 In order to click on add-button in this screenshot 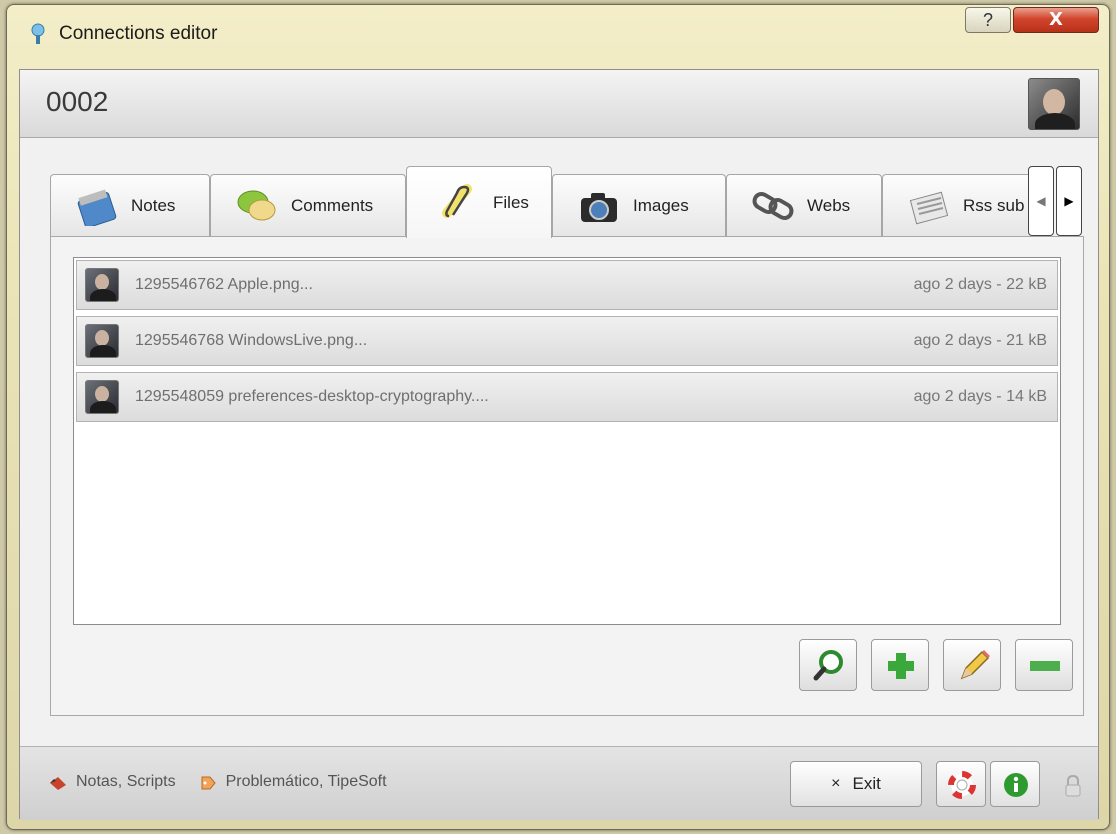, I will do `click(900, 665)`.